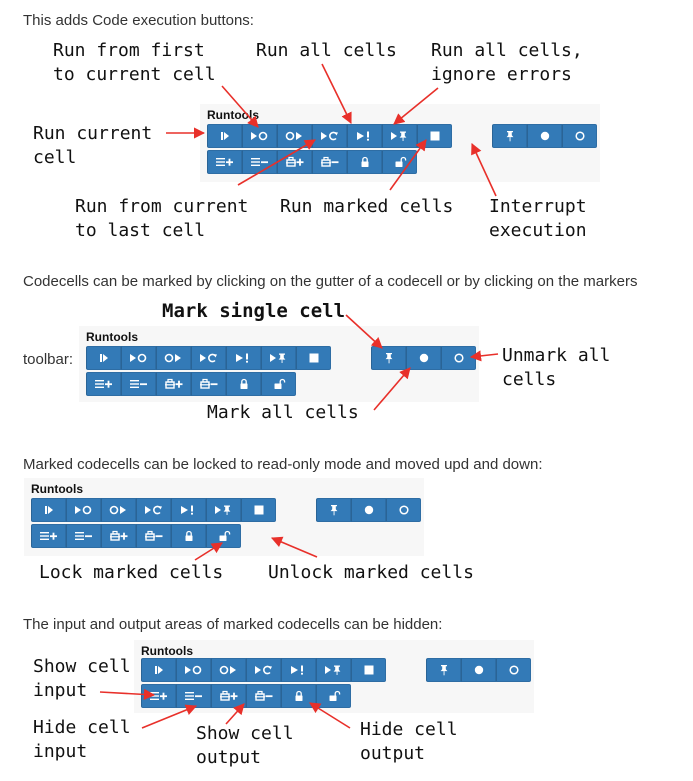  I want to click on arrow-run-from-current, so click(276, 162).